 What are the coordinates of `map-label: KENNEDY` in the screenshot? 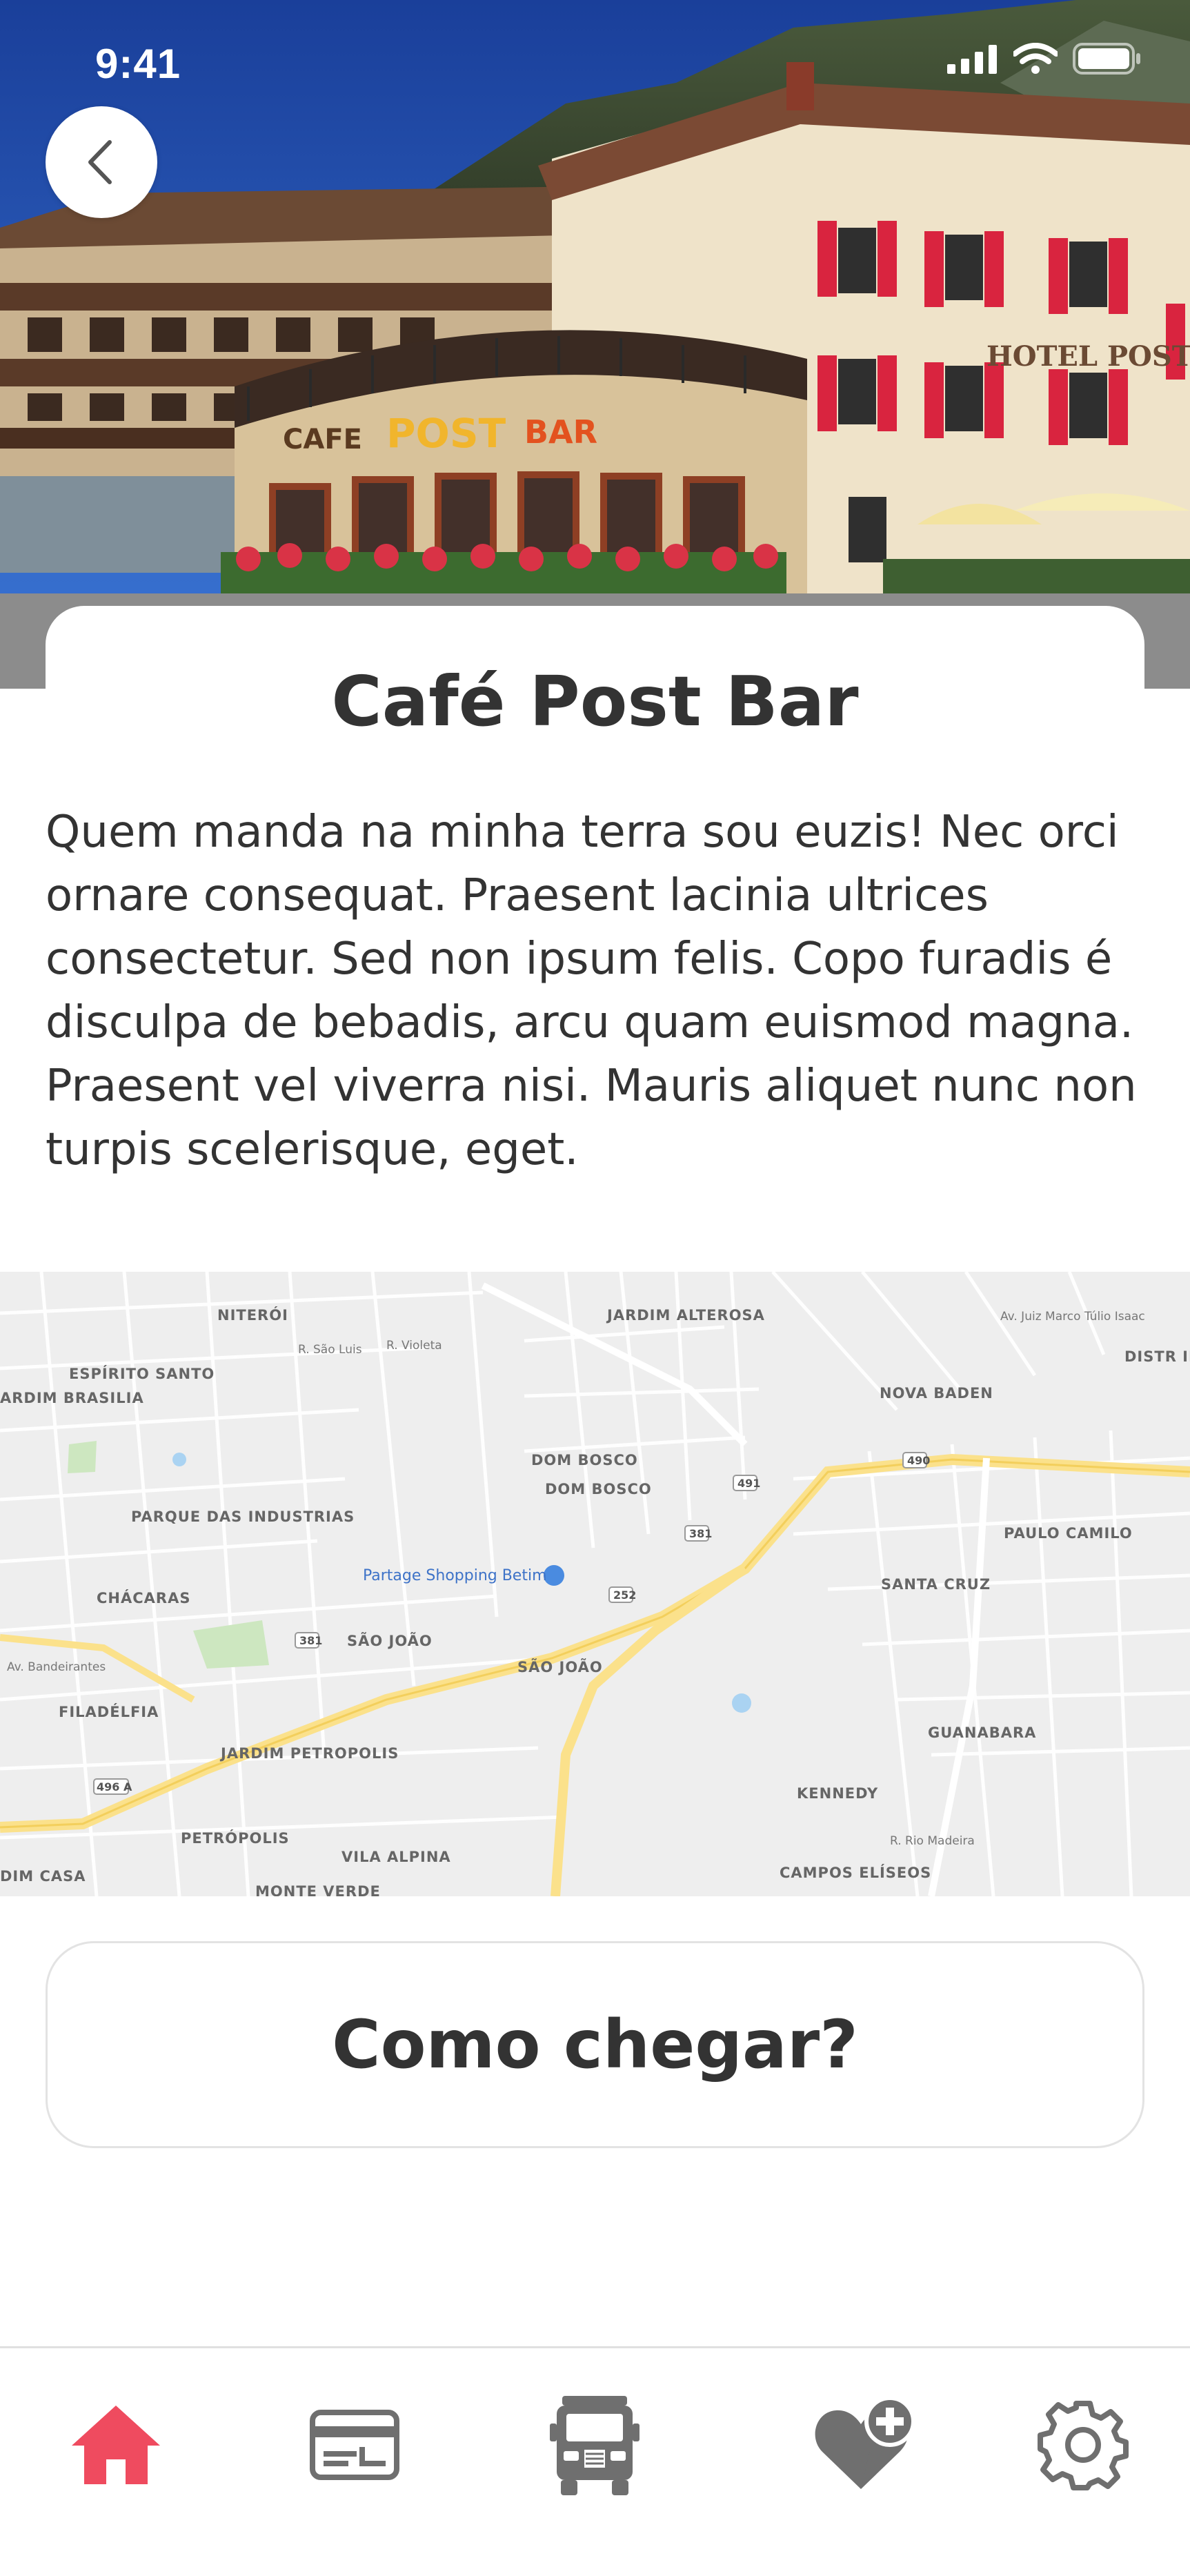 It's located at (837, 1793).